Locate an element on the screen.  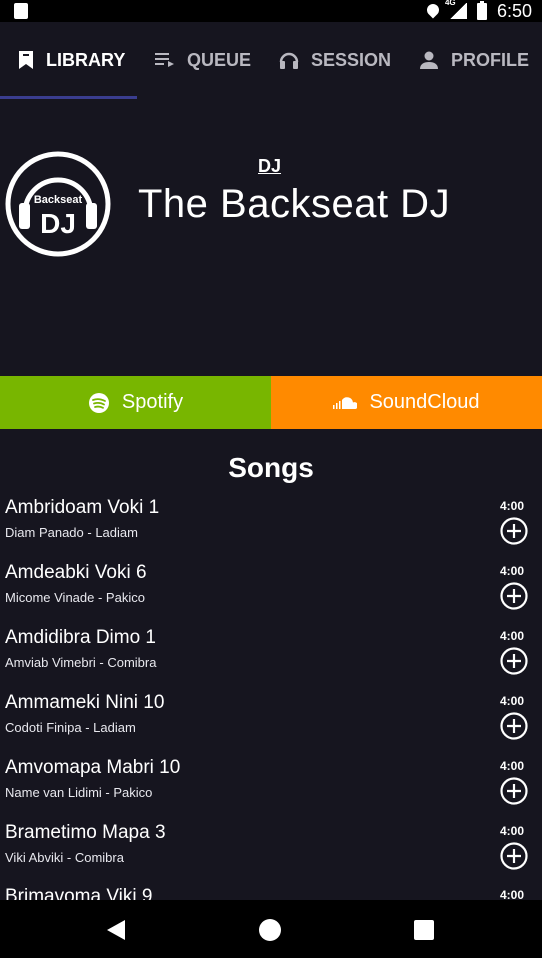
svg-text: DJ is located at coordinates (58, 223).